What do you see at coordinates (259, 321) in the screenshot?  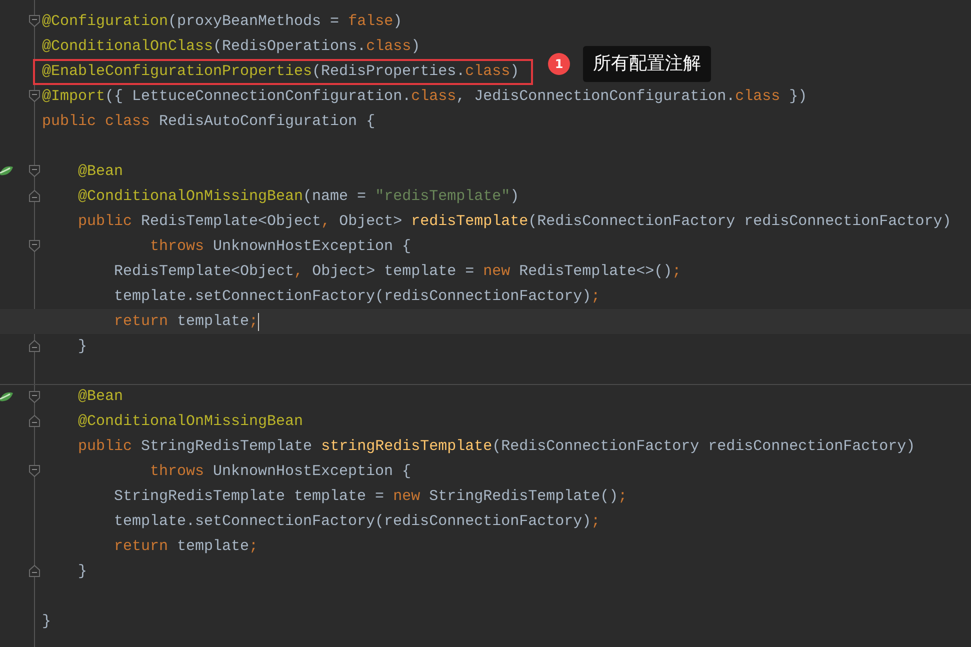 I see `text-cursor` at bounding box center [259, 321].